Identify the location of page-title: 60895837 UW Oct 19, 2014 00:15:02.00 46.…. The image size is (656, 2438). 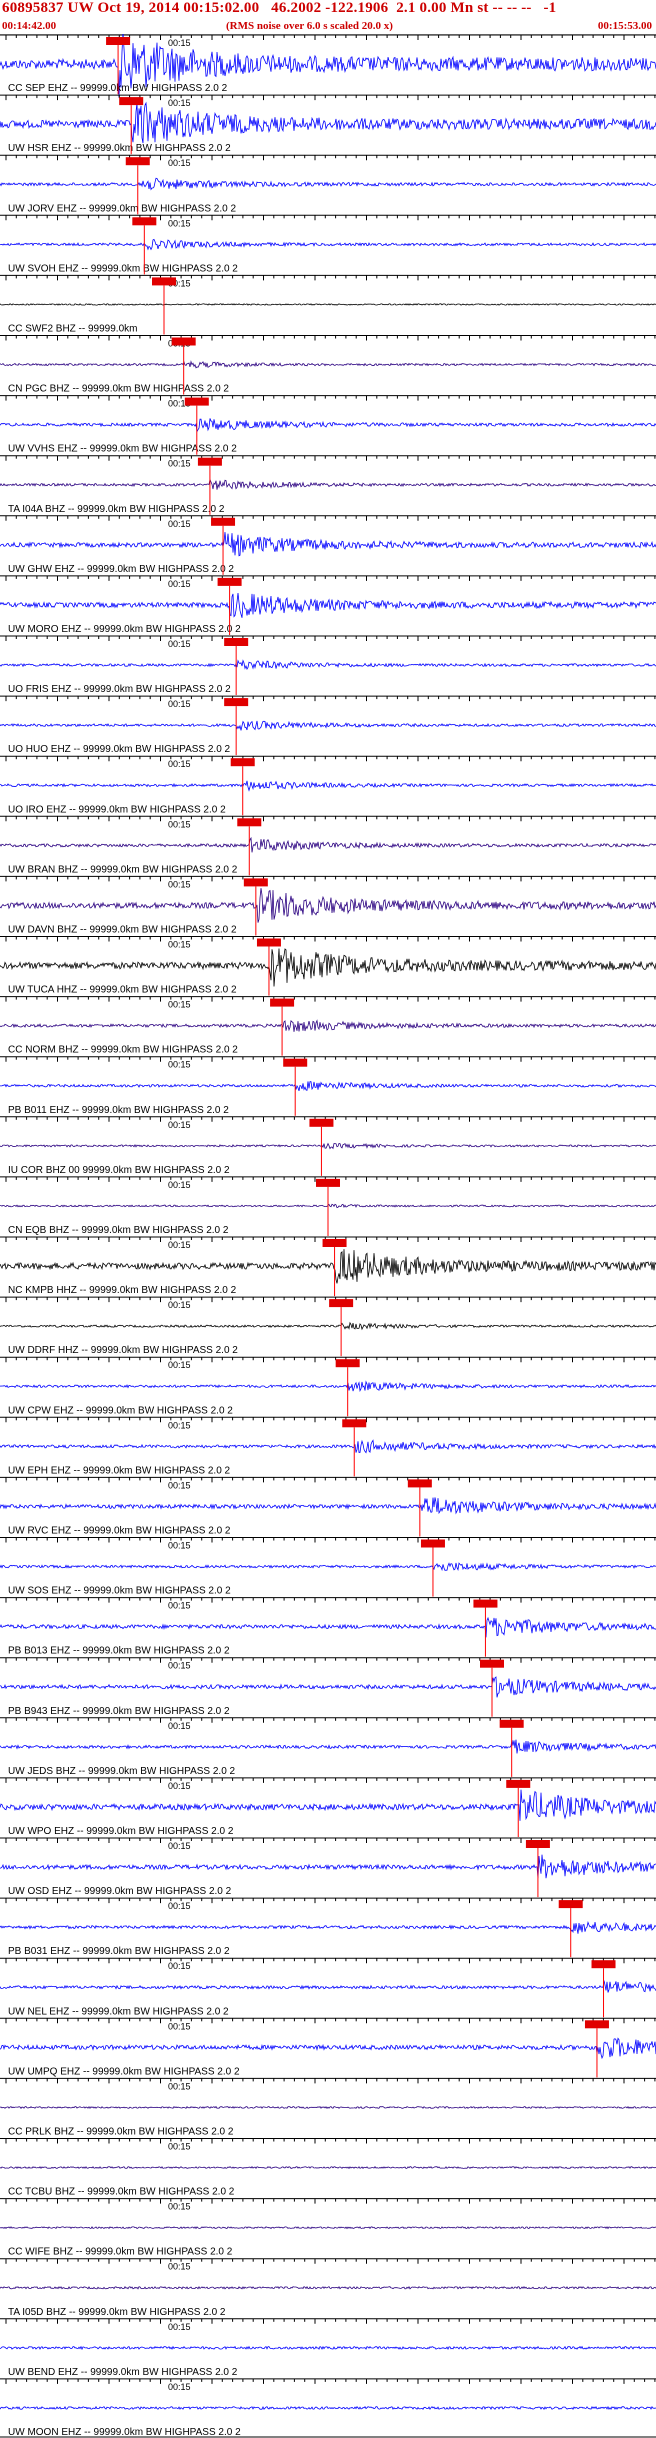
(279, 8).